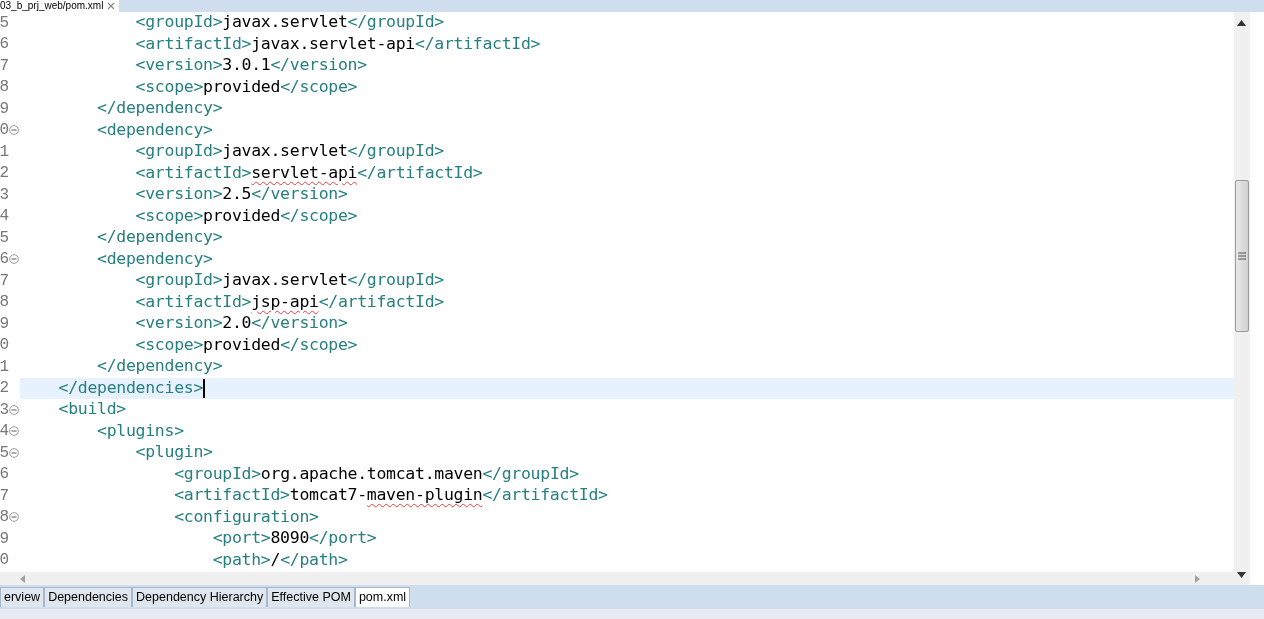 This screenshot has width=1264, height=619. What do you see at coordinates (140, 430) in the screenshot?
I see `code-line: <plugins>` at bounding box center [140, 430].